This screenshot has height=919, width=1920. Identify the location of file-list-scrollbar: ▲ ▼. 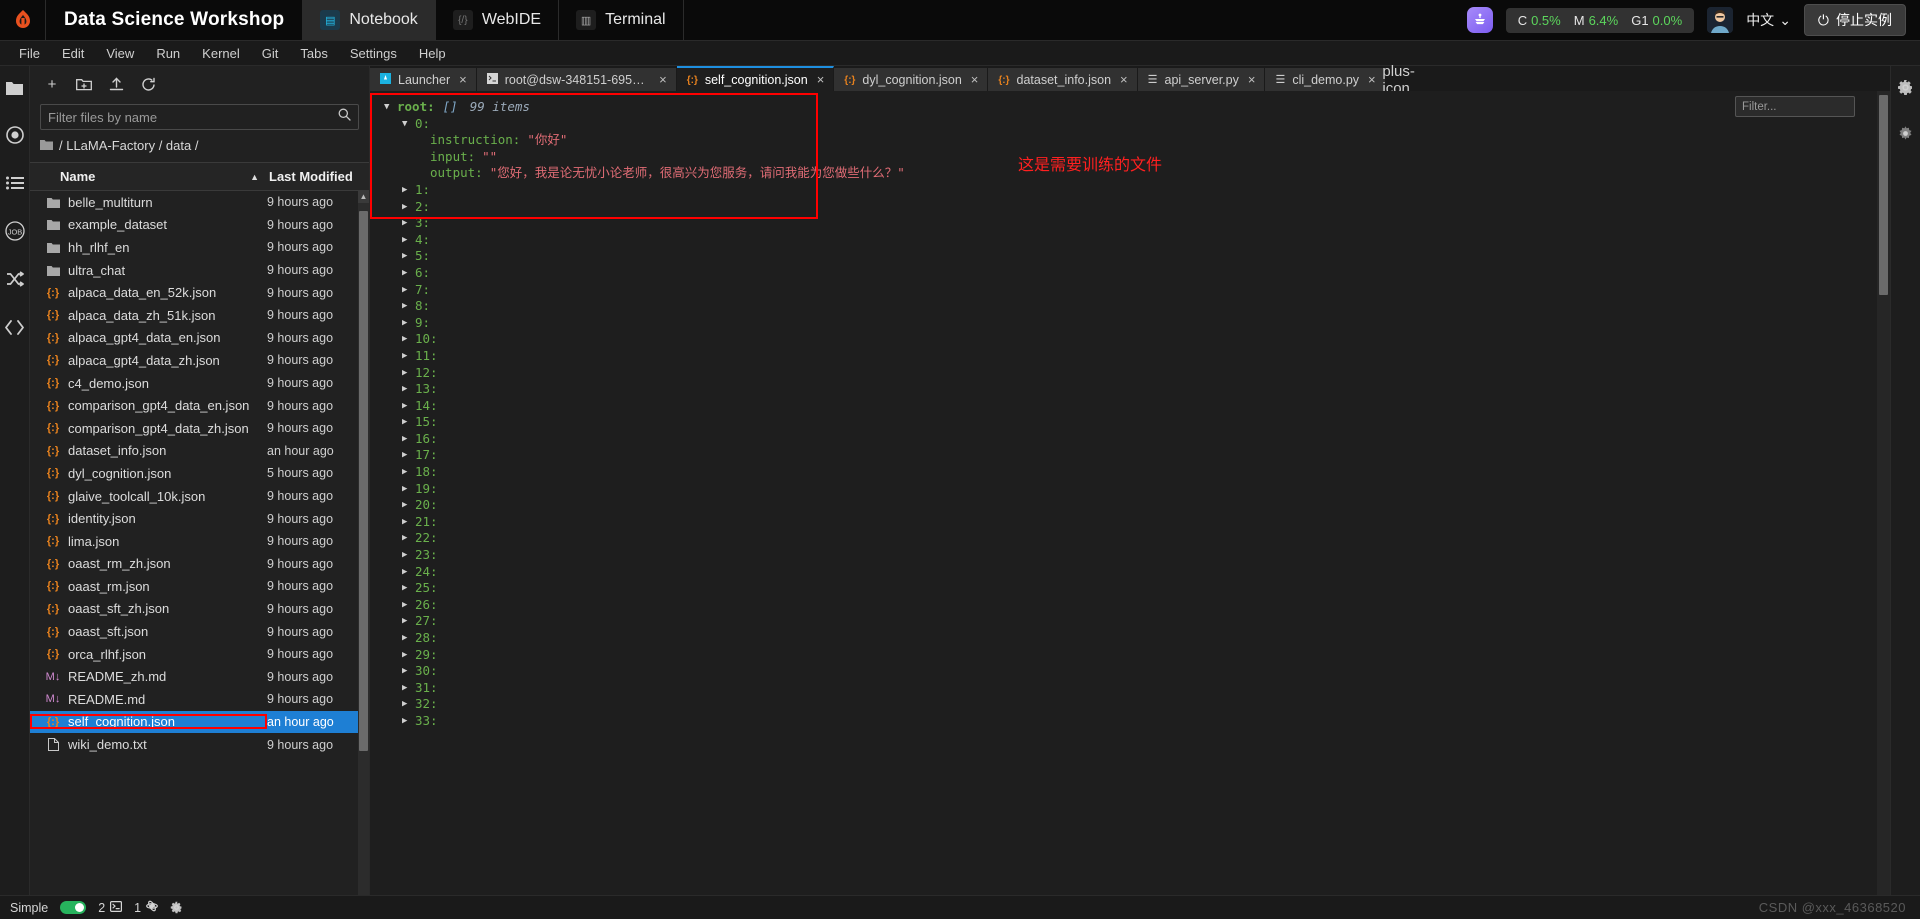
(363, 555).